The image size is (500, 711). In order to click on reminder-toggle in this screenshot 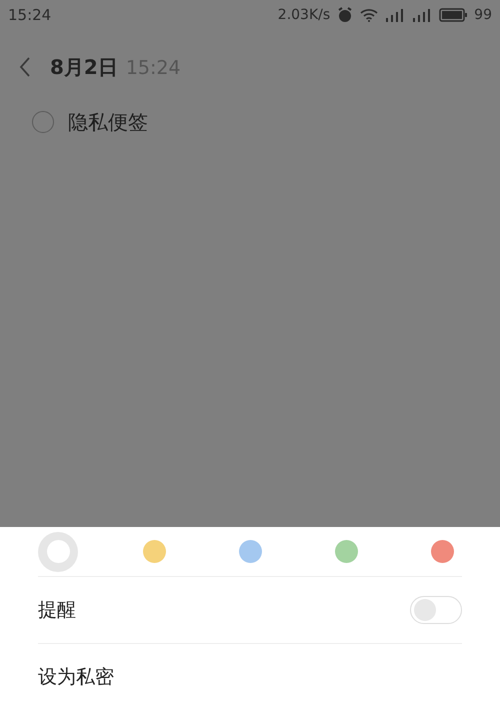, I will do `click(436, 610)`.